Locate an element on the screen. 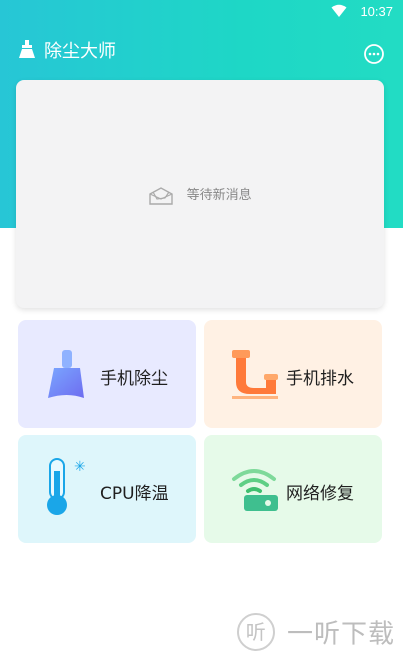 The height and width of the screenshot is (659, 403). wifi-router-icon is located at coordinates (255, 490).